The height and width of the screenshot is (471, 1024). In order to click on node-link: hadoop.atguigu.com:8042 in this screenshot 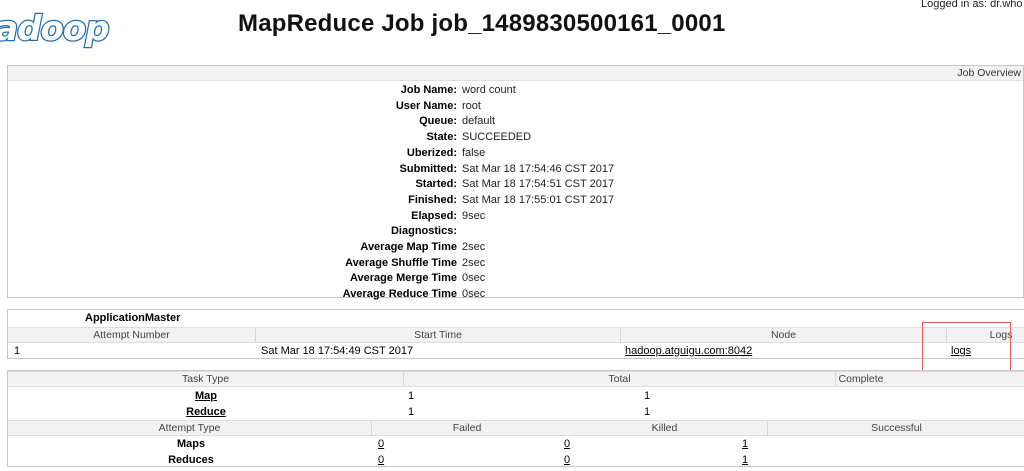, I will do `click(688, 351)`.